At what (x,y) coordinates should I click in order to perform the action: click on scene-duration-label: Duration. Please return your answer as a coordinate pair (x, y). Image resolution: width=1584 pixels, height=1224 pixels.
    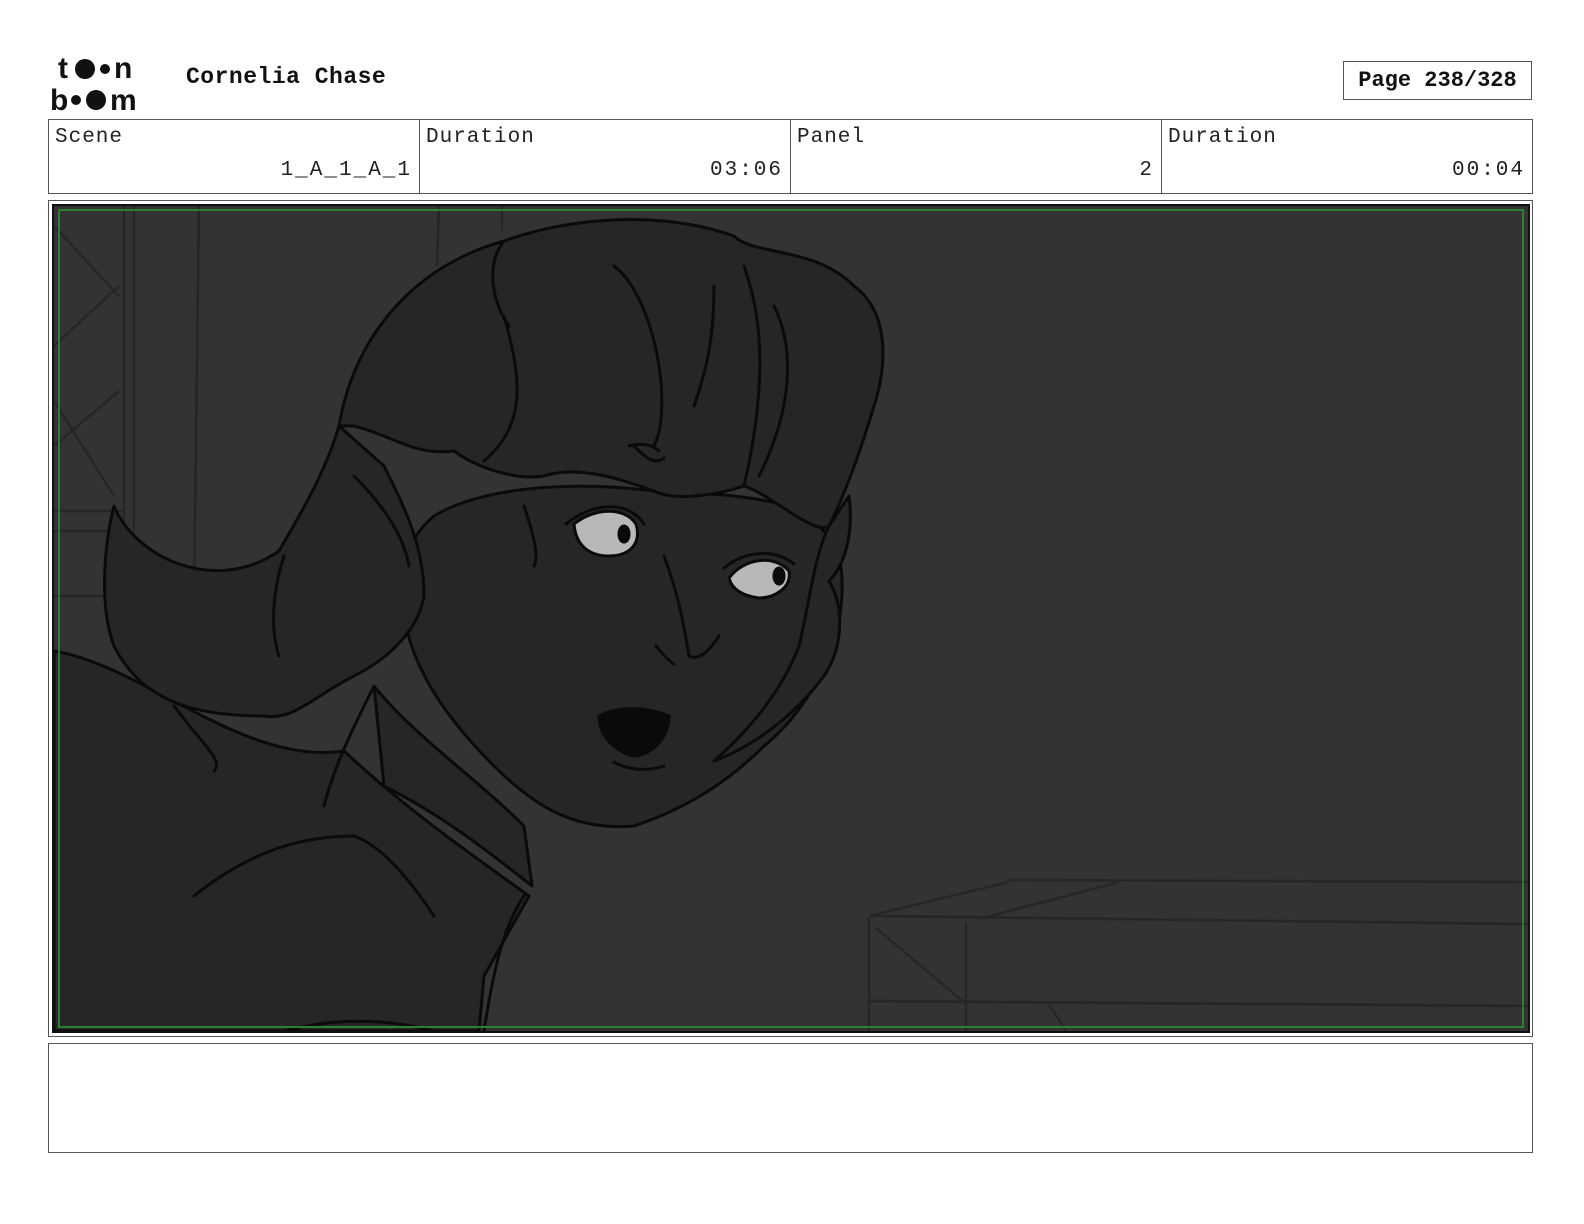
    Looking at the image, I should click on (480, 137).